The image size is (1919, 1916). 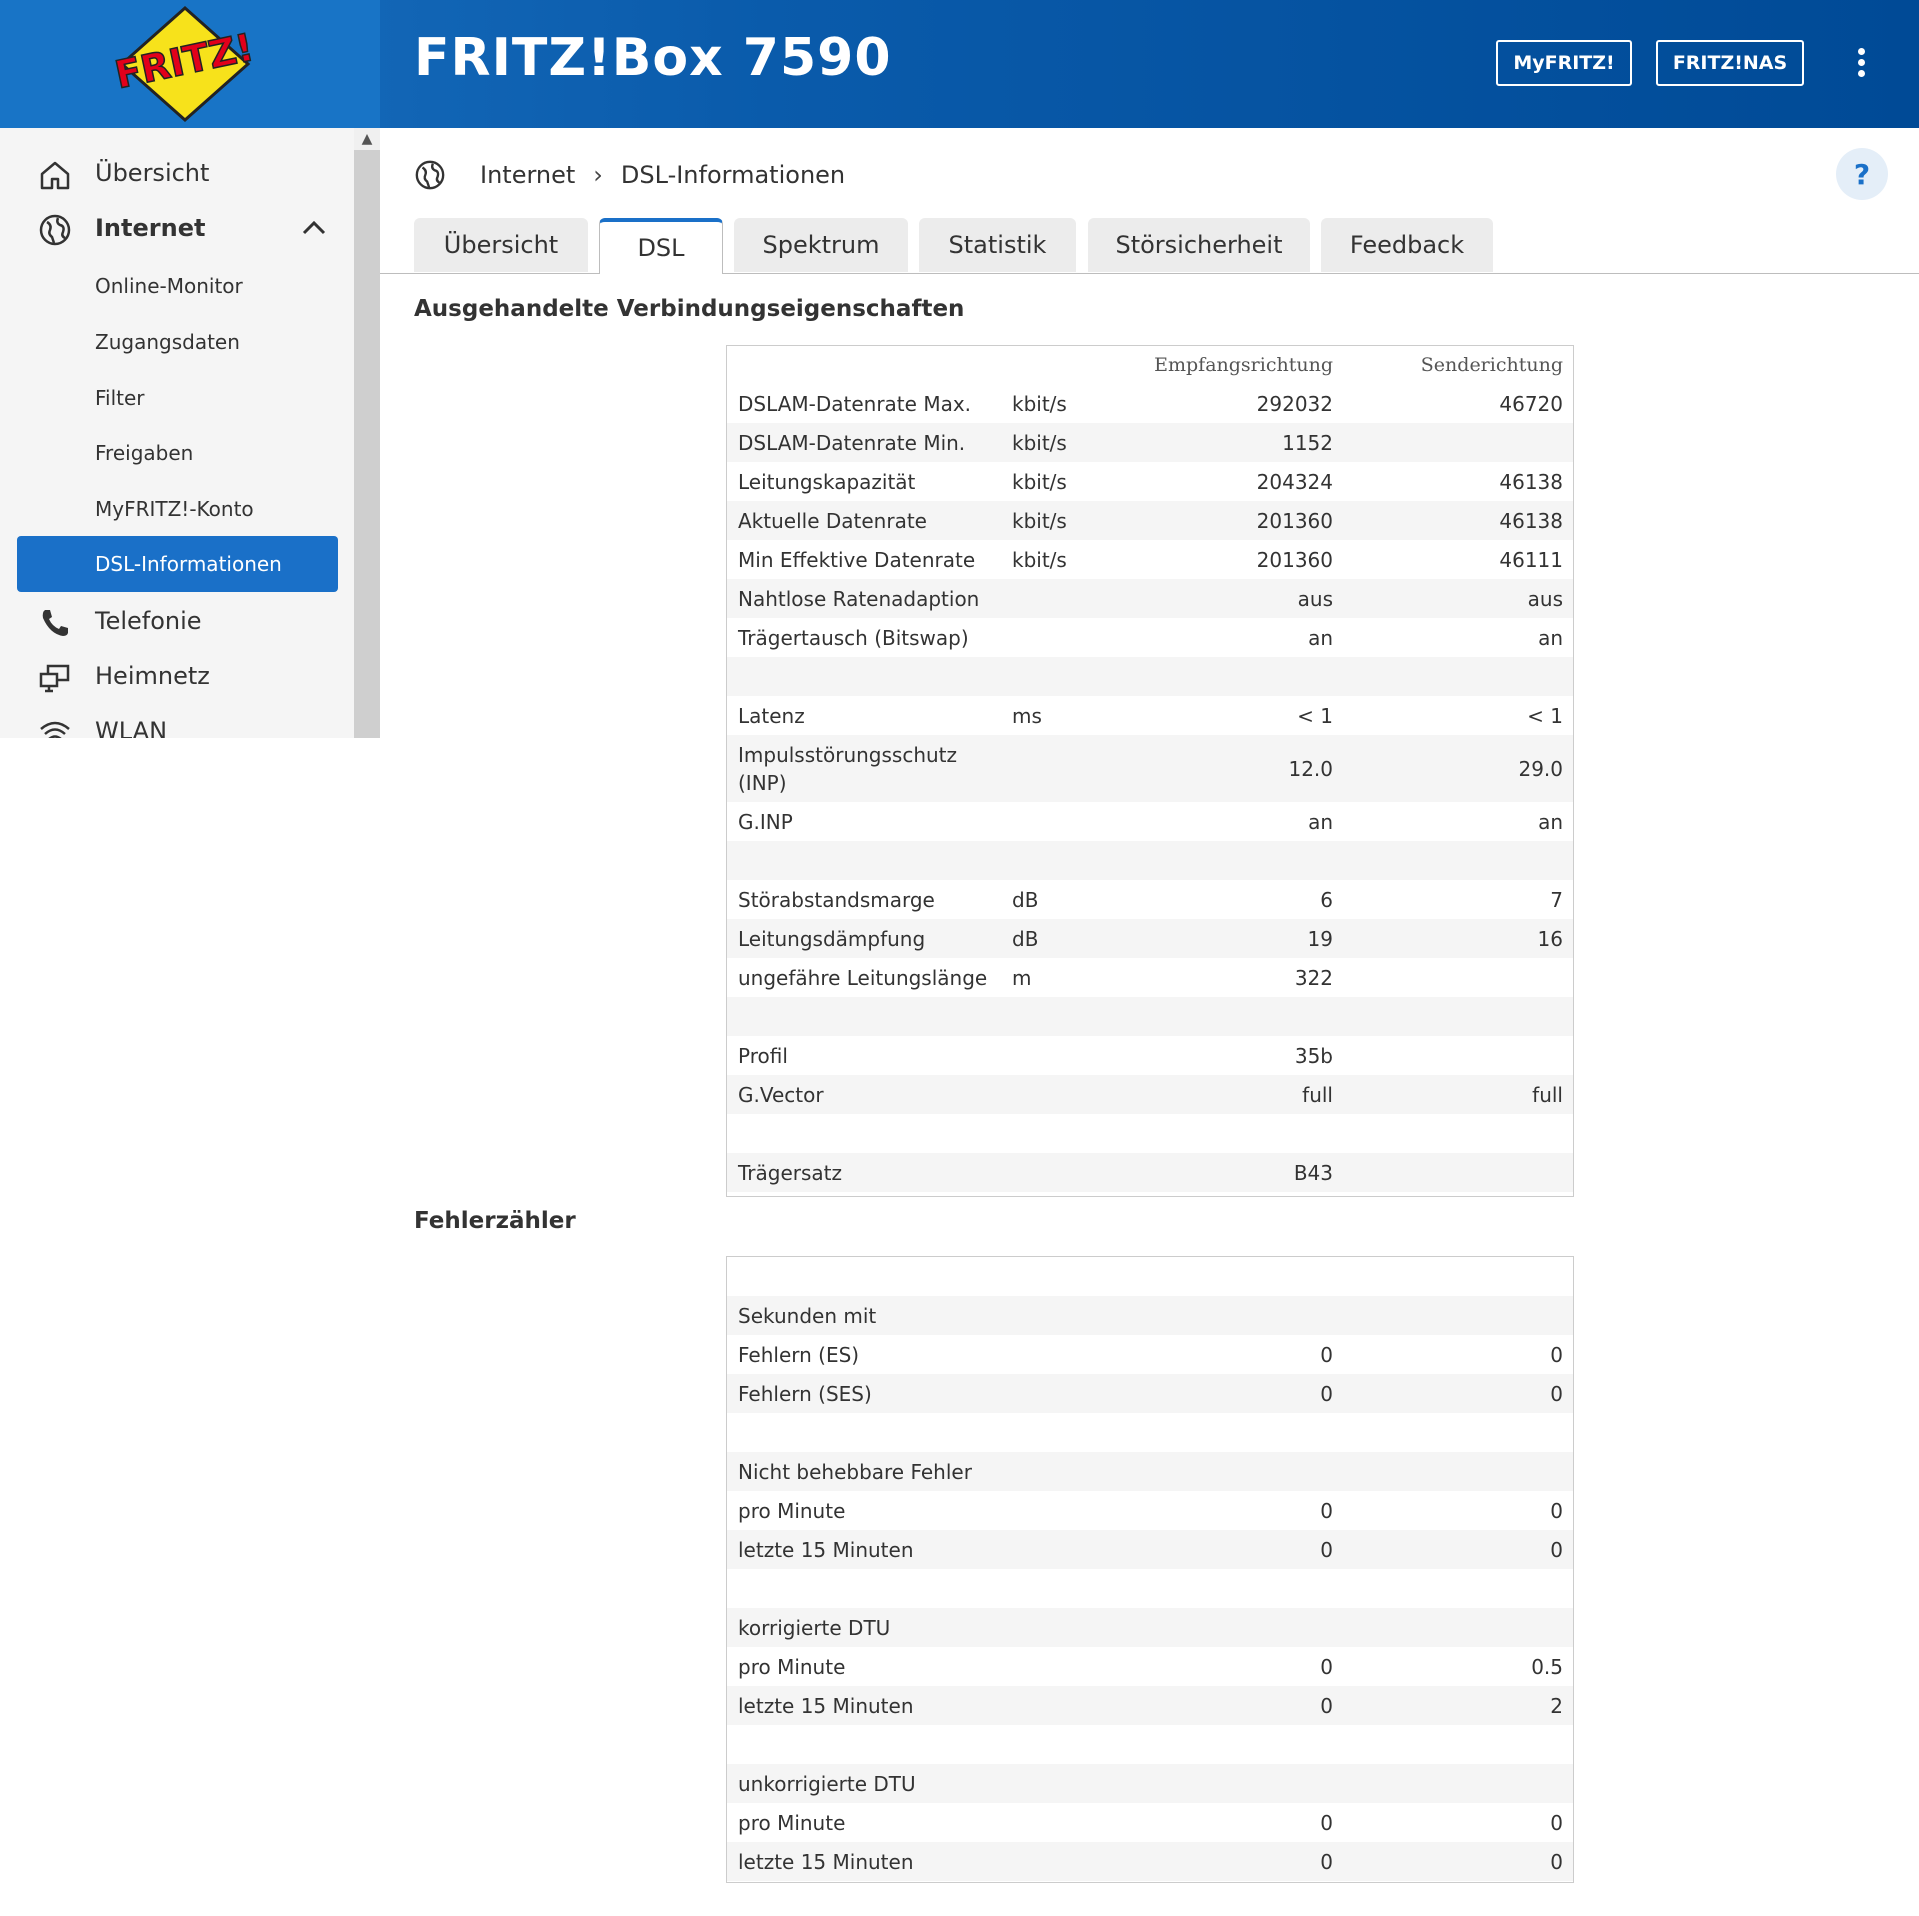 What do you see at coordinates (150, 228) in the screenshot?
I see `sidebar-item-label: Internet` at bounding box center [150, 228].